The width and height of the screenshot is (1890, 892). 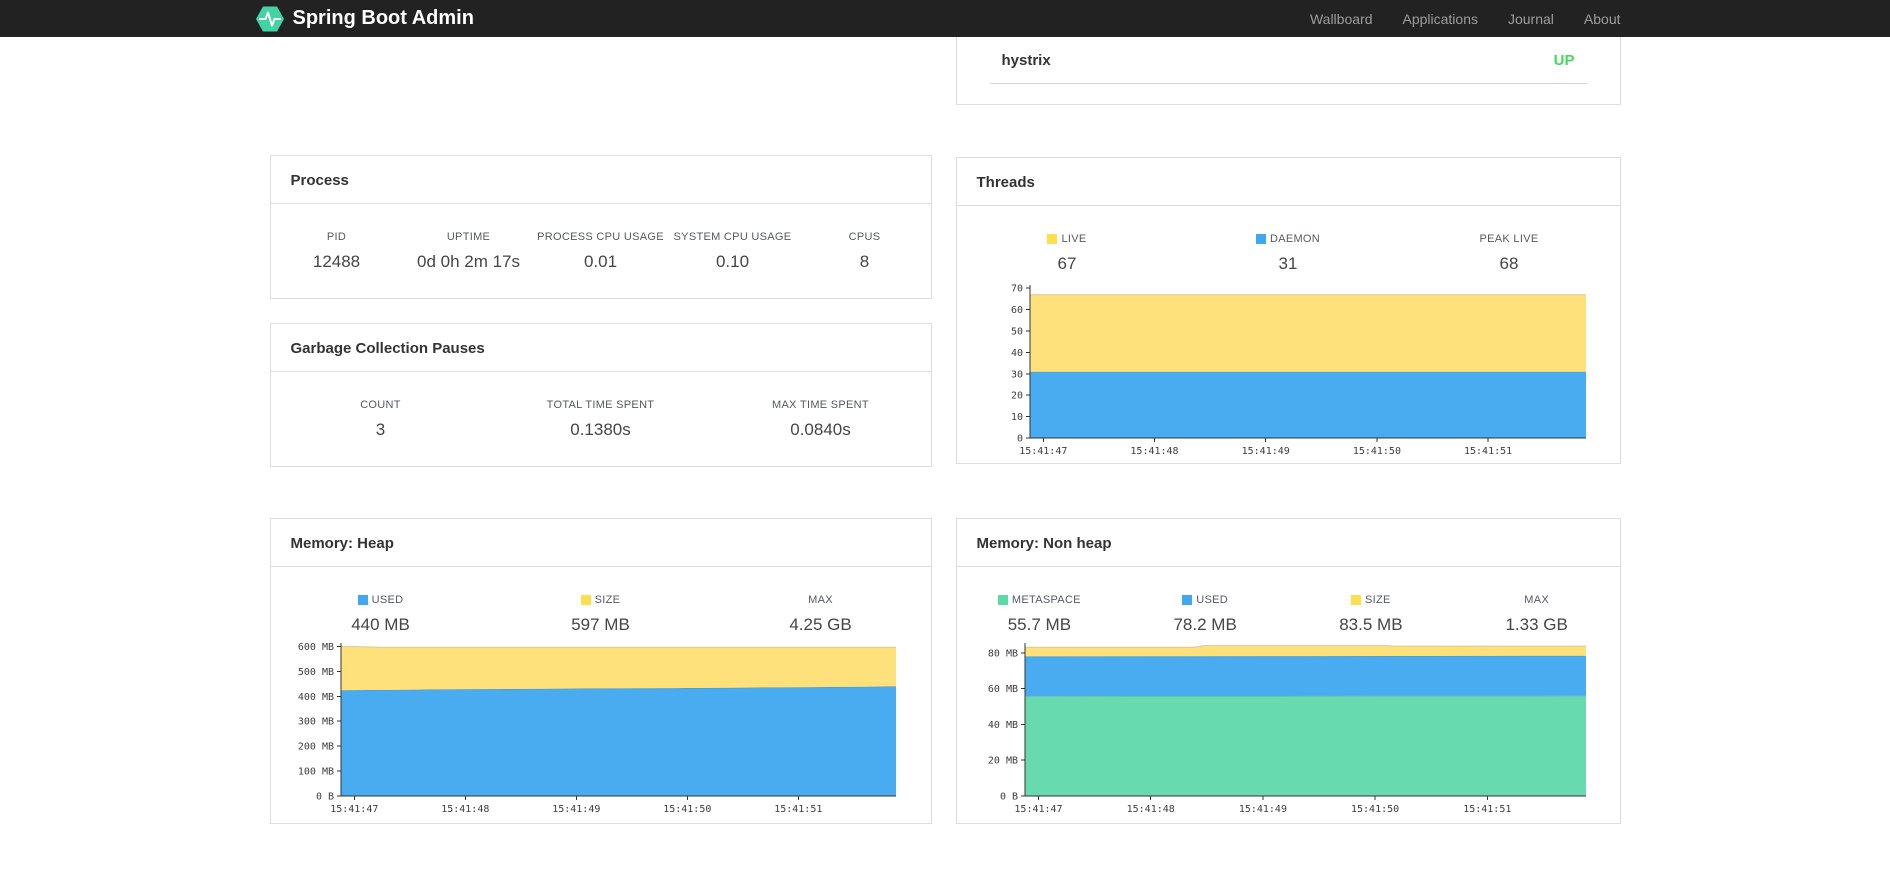 I want to click on metric-label: SIZE, so click(x=607, y=599).